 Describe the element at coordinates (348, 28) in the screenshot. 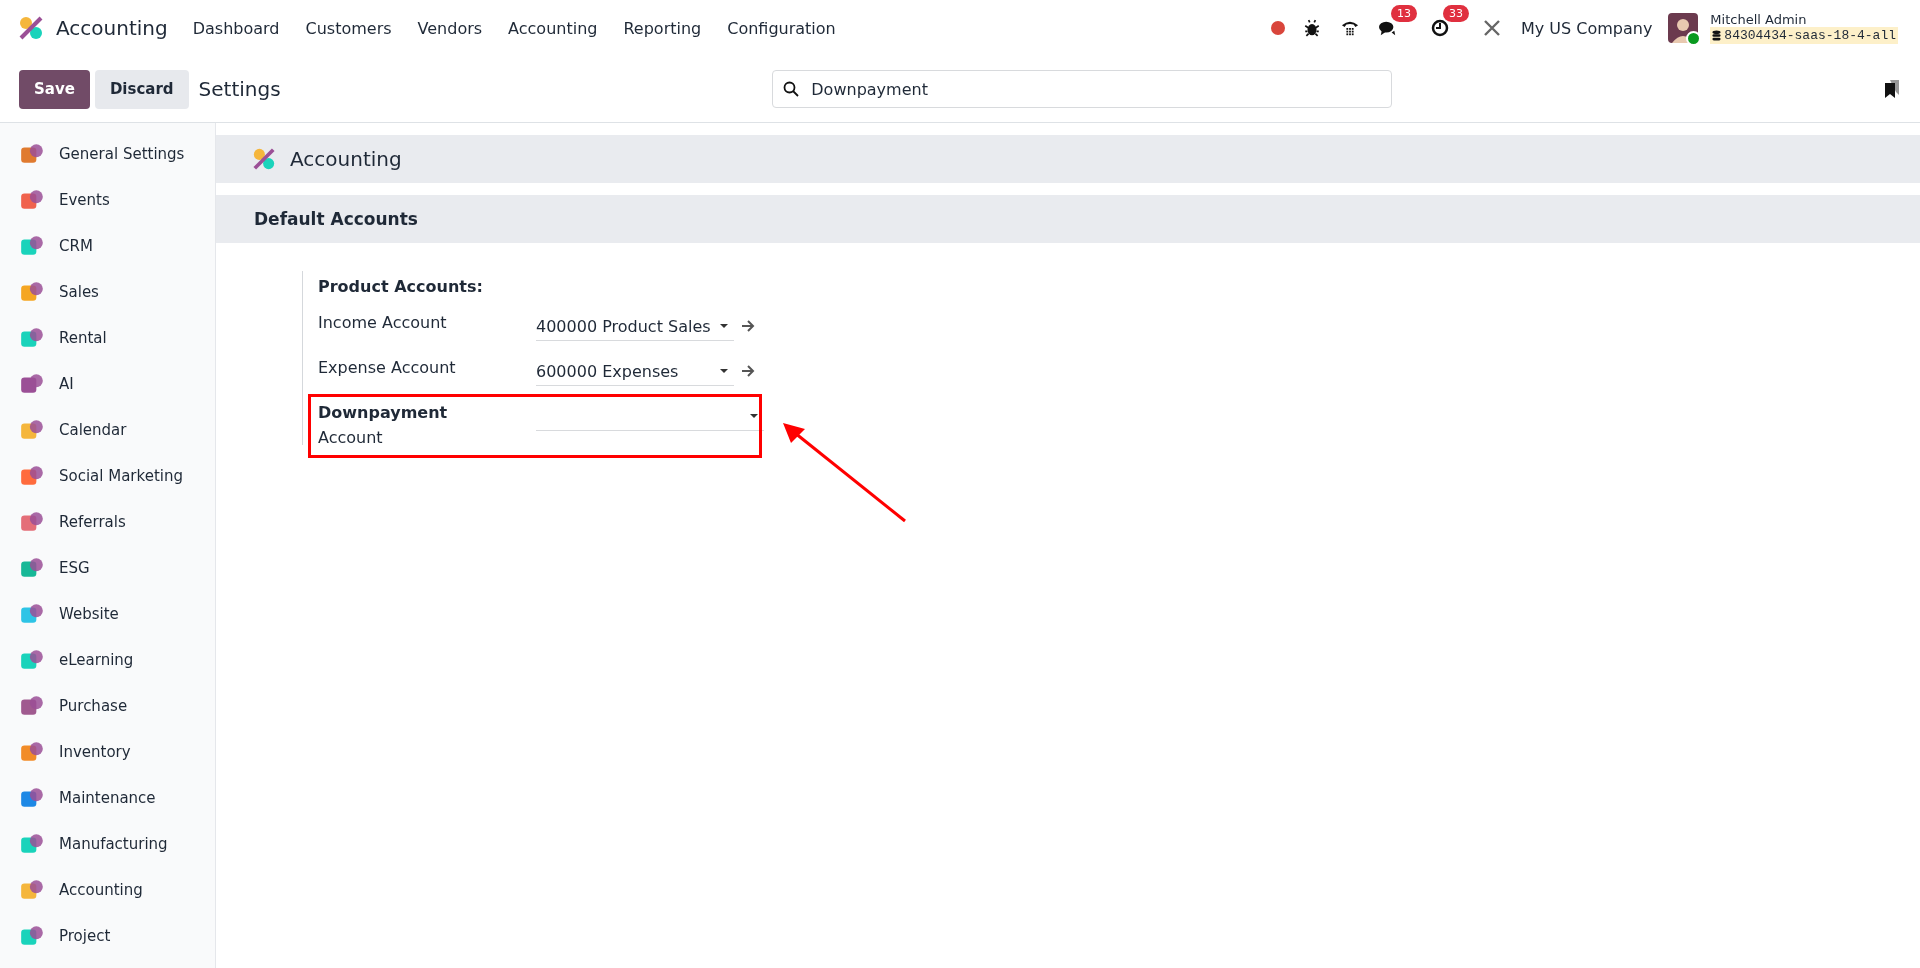

I see `menu-item: Customers` at that location.